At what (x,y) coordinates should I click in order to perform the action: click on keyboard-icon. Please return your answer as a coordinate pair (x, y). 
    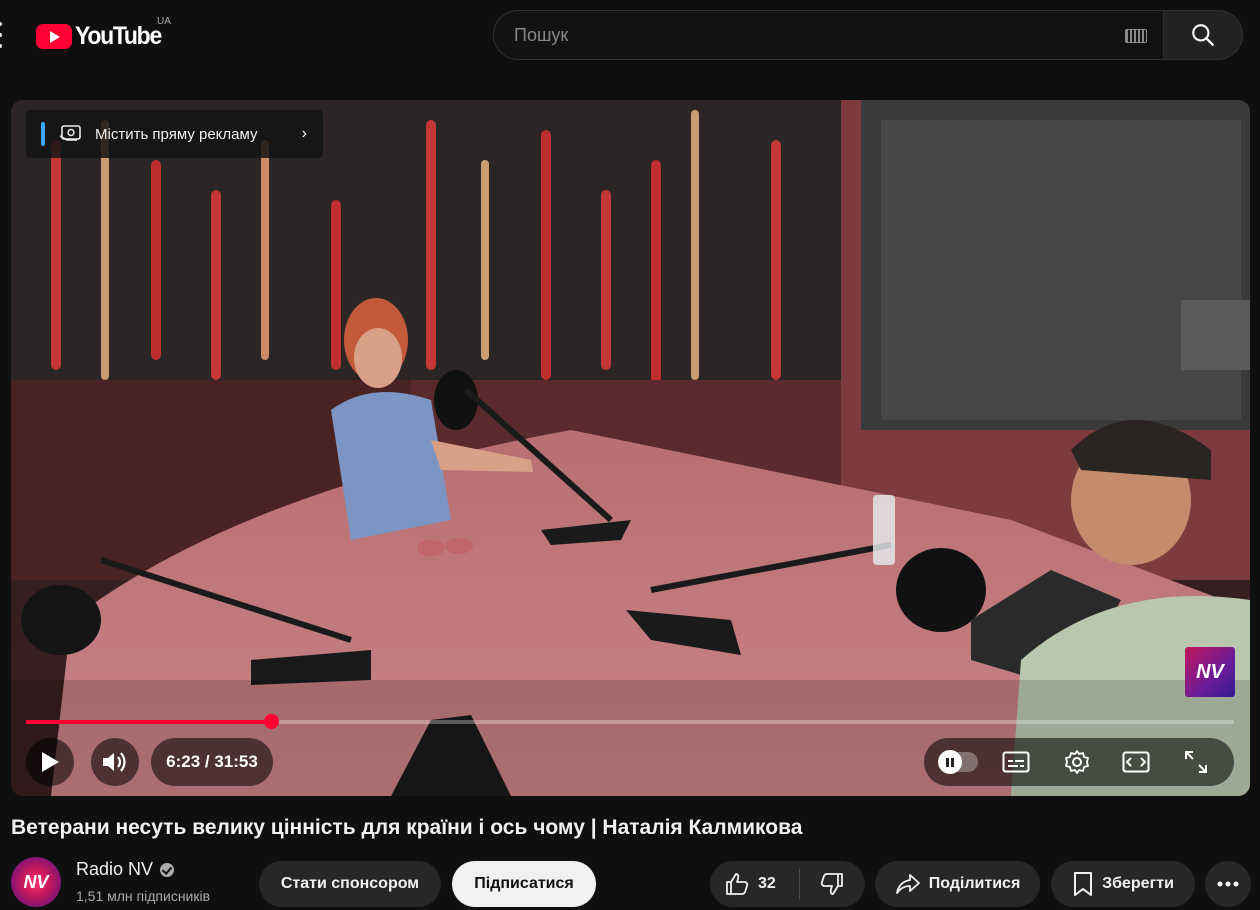
    Looking at the image, I should click on (1136, 36).